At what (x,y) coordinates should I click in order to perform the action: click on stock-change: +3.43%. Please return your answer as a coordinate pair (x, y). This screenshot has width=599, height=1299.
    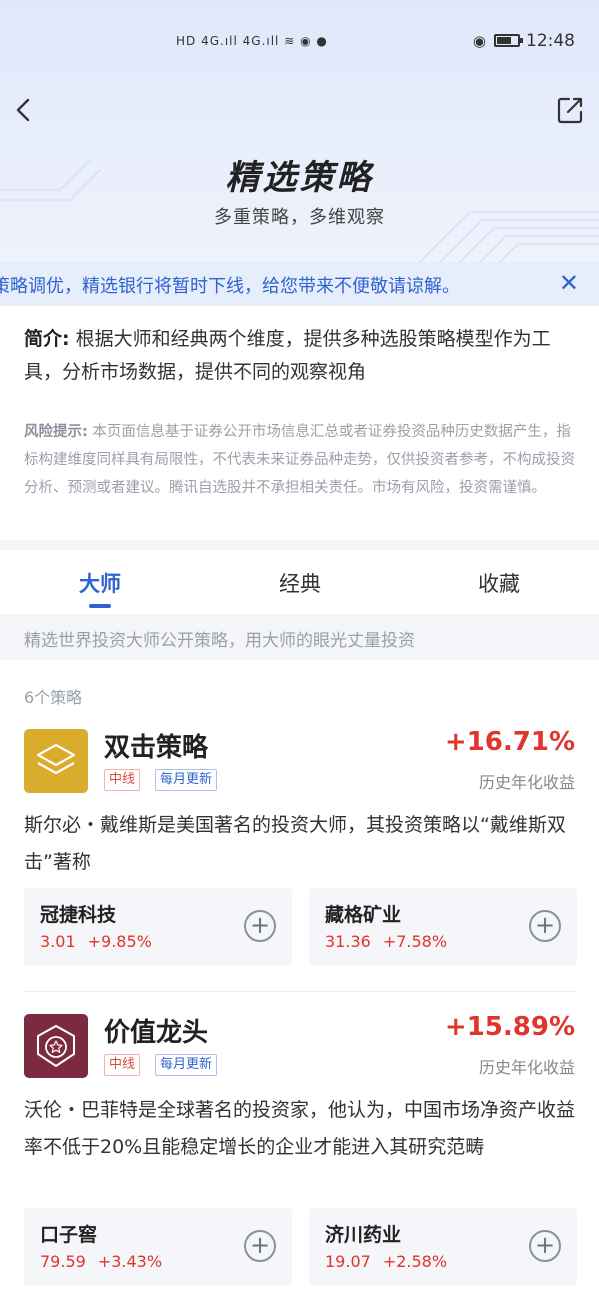
    Looking at the image, I should click on (130, 1261).